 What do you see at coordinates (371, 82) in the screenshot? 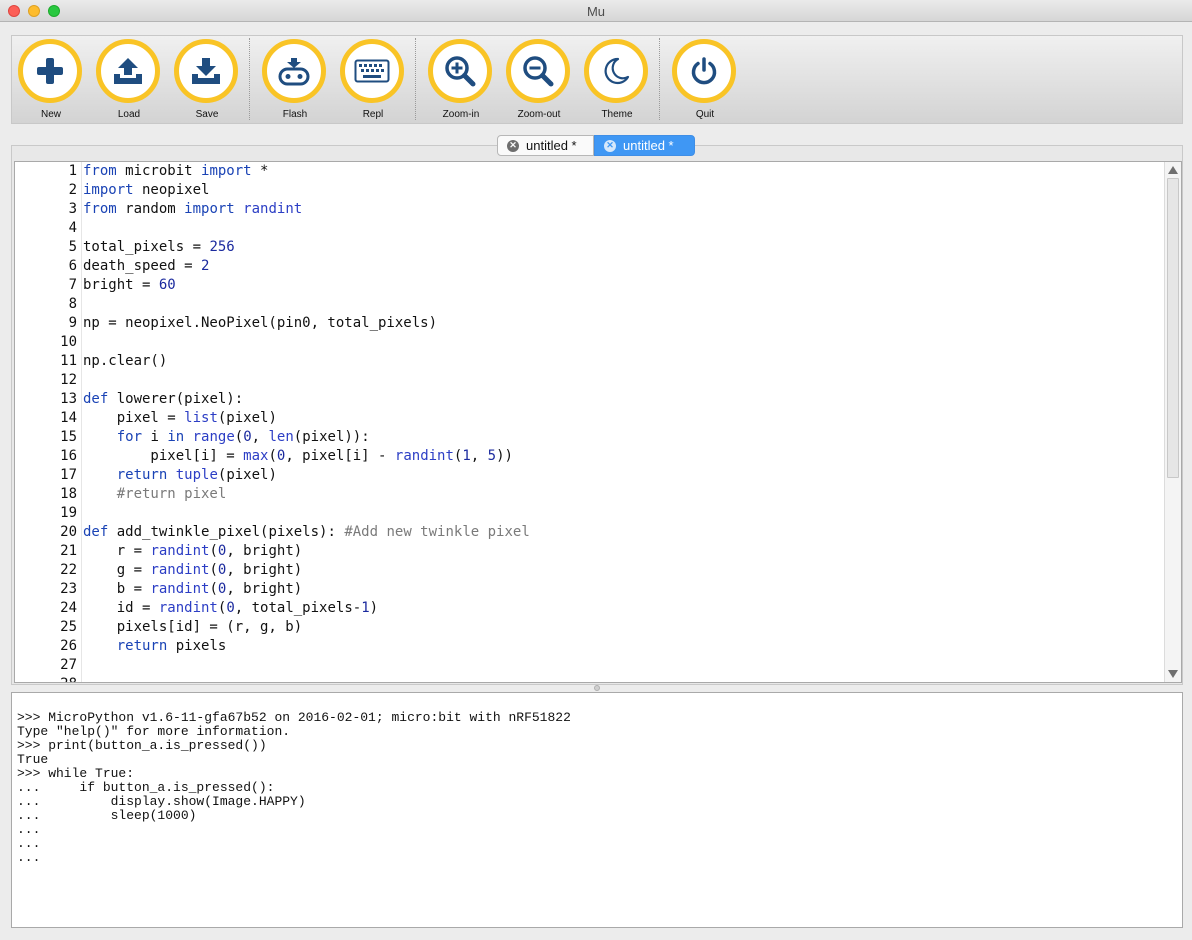
I see `repl-button: Repl` at bounding box center [371, 82].